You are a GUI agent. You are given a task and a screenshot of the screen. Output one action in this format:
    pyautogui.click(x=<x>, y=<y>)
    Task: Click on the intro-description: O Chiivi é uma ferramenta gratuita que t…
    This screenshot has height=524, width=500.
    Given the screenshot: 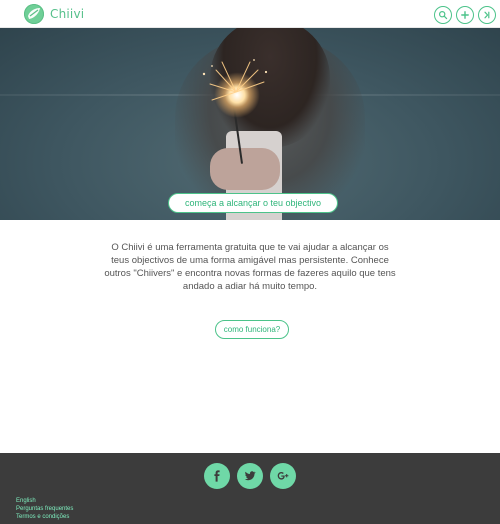 What is the action you would take?
    pyautogui.click(x=250, y=267)
    